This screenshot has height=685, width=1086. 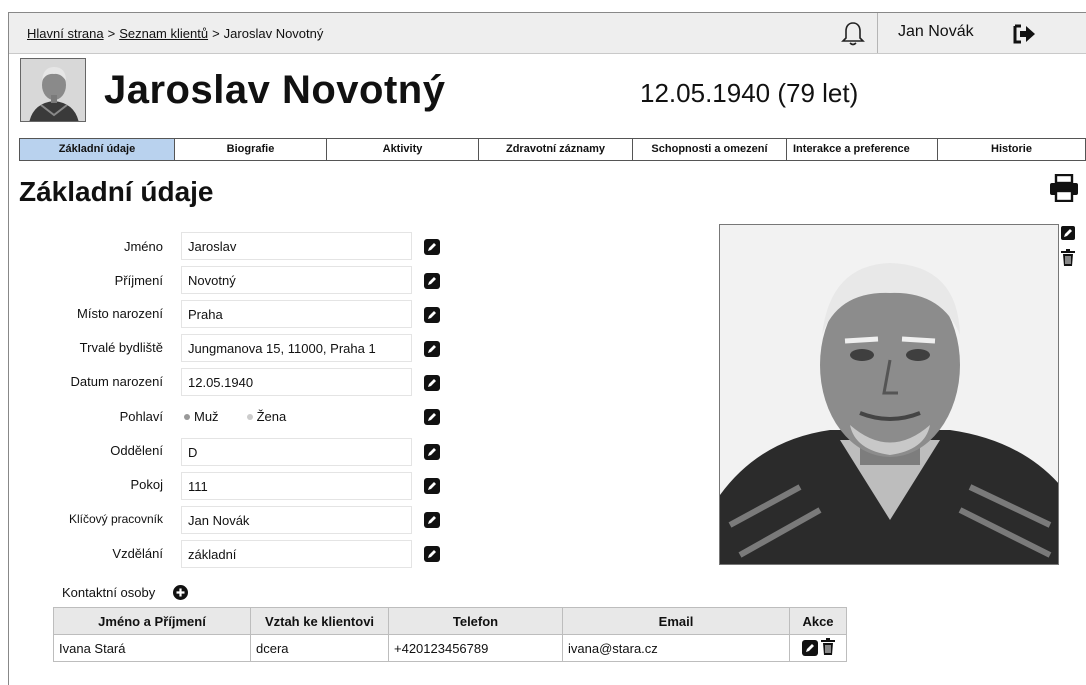 What do you see at coordinates (1024, 34) in the screenshot?
I see `logout-icon` at bounding box center [1024, 34].